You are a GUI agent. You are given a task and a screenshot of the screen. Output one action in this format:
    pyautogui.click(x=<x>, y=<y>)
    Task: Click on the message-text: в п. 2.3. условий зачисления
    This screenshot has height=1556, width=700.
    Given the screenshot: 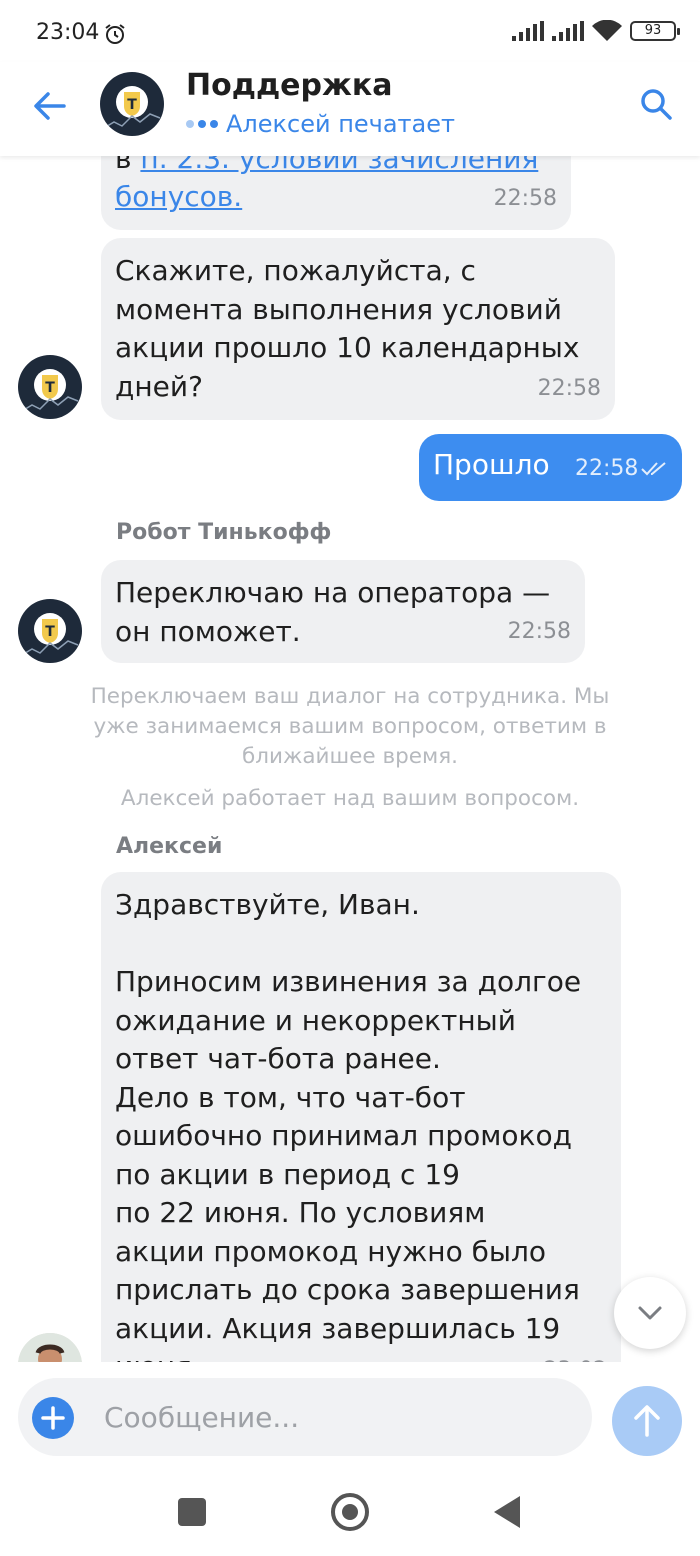 What is the action you would take?
    pyautogui.click(x=345, y=167)
    